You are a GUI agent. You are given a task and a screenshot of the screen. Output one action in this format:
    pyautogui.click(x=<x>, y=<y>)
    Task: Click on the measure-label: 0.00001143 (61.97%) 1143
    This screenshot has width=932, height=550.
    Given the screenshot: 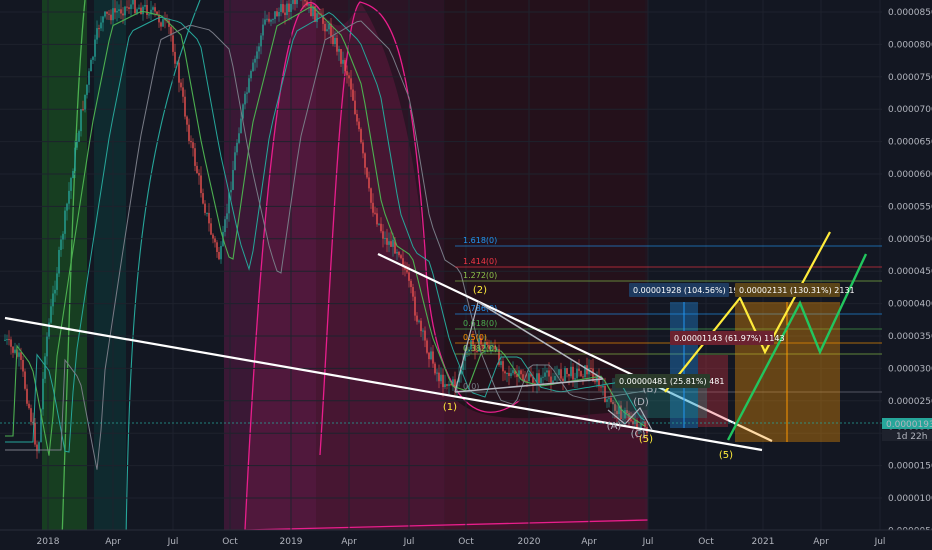 What is the action you would take?
    pyautogui.click(x=729, y=338)
    